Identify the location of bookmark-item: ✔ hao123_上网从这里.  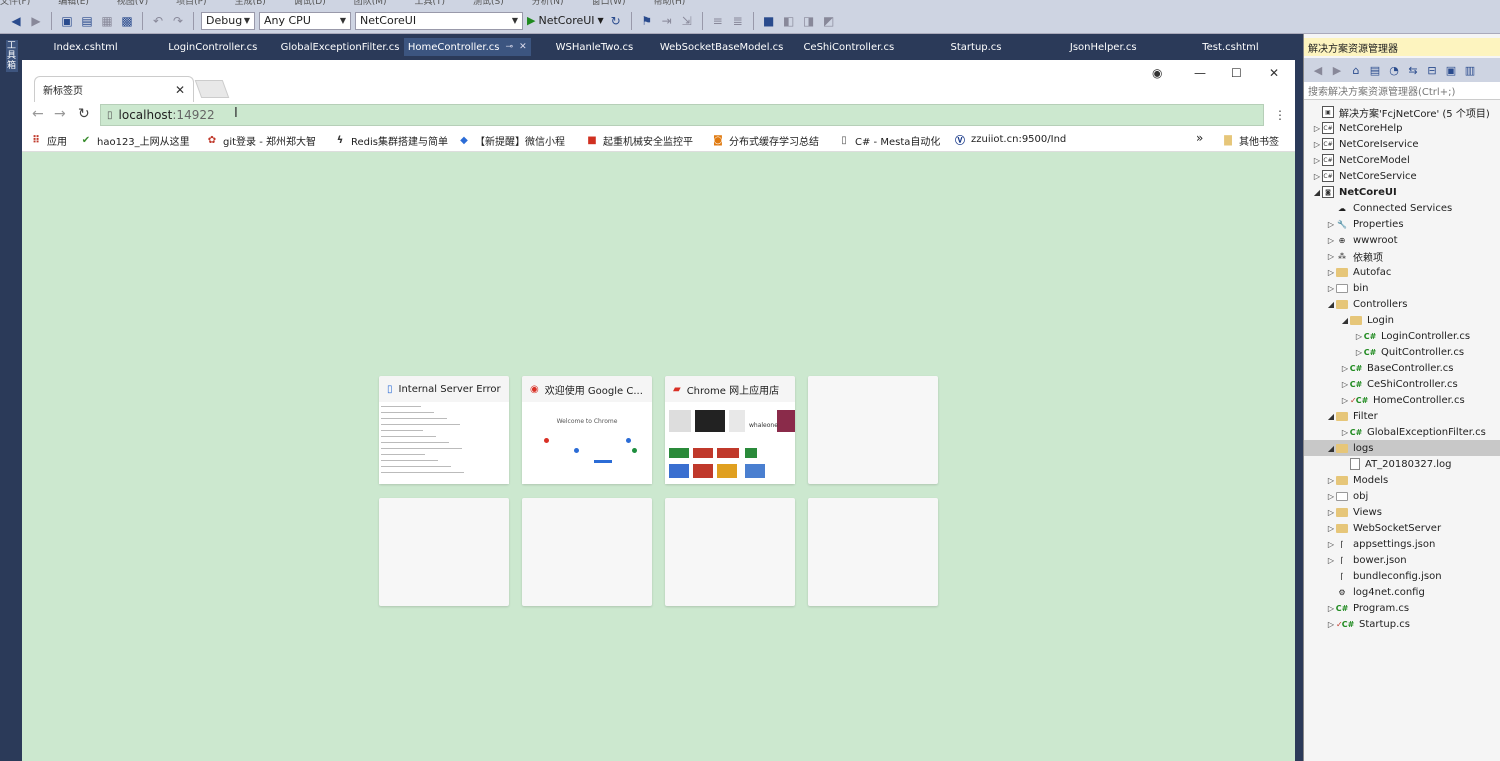
(135, 140).